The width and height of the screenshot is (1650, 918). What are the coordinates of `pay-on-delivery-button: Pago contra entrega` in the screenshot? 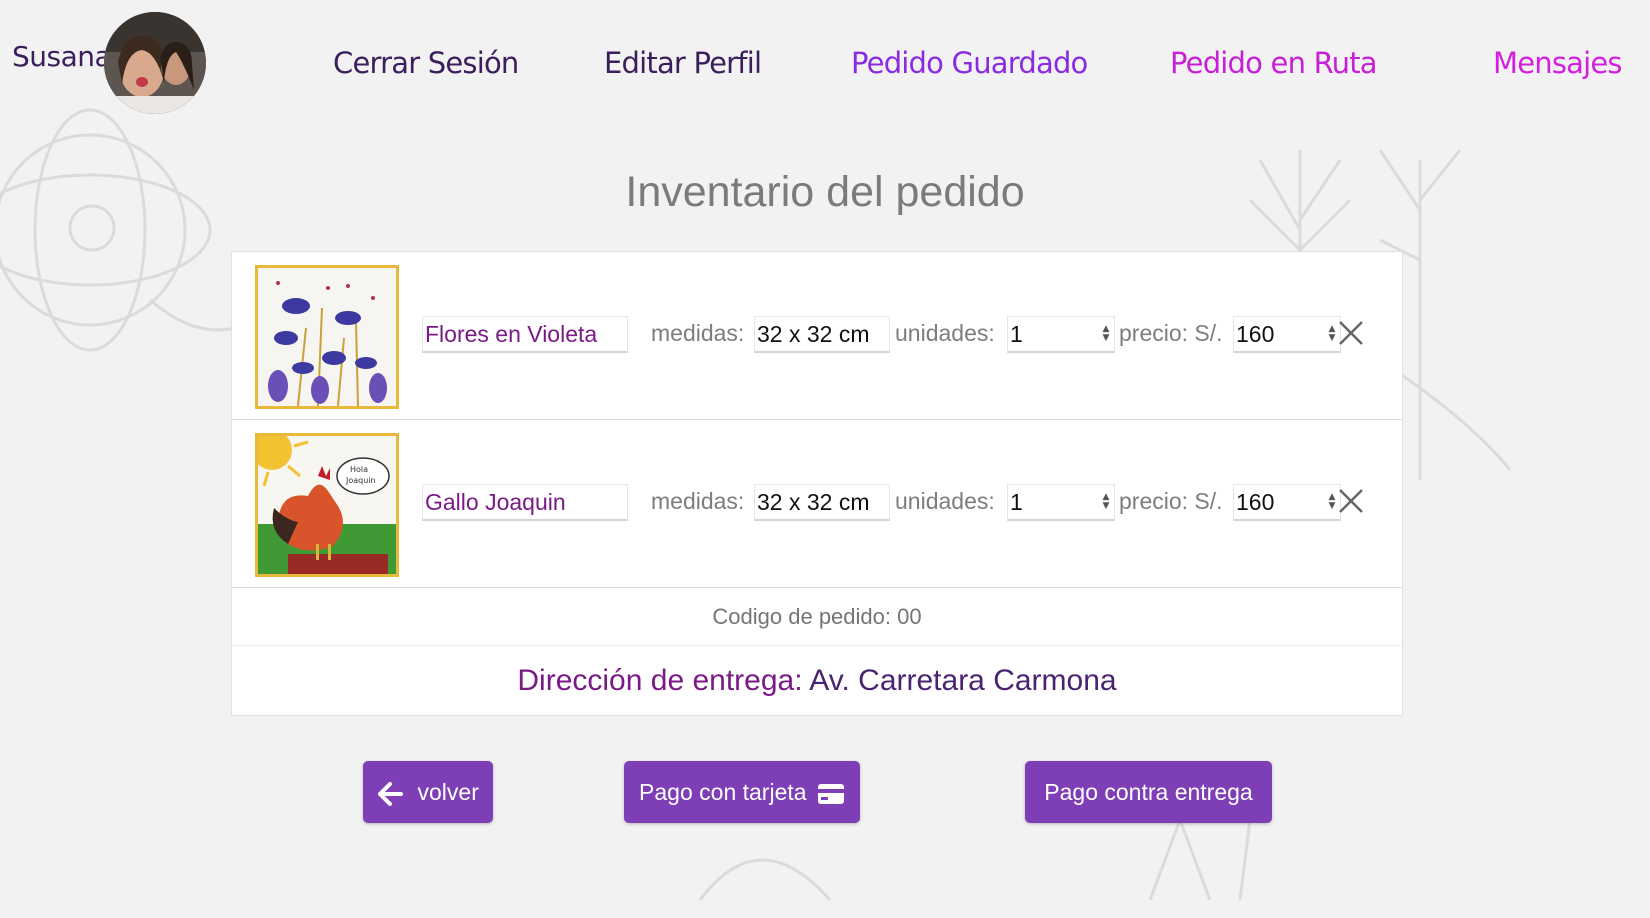 It's located at (1148, 792).